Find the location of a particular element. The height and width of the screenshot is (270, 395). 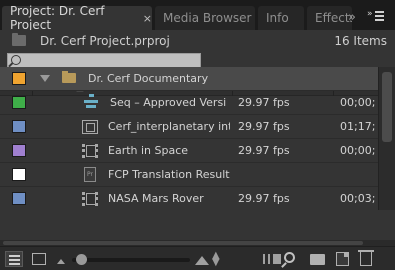

tab-media-browser: Media Browser is located at coordinates (205, 18).